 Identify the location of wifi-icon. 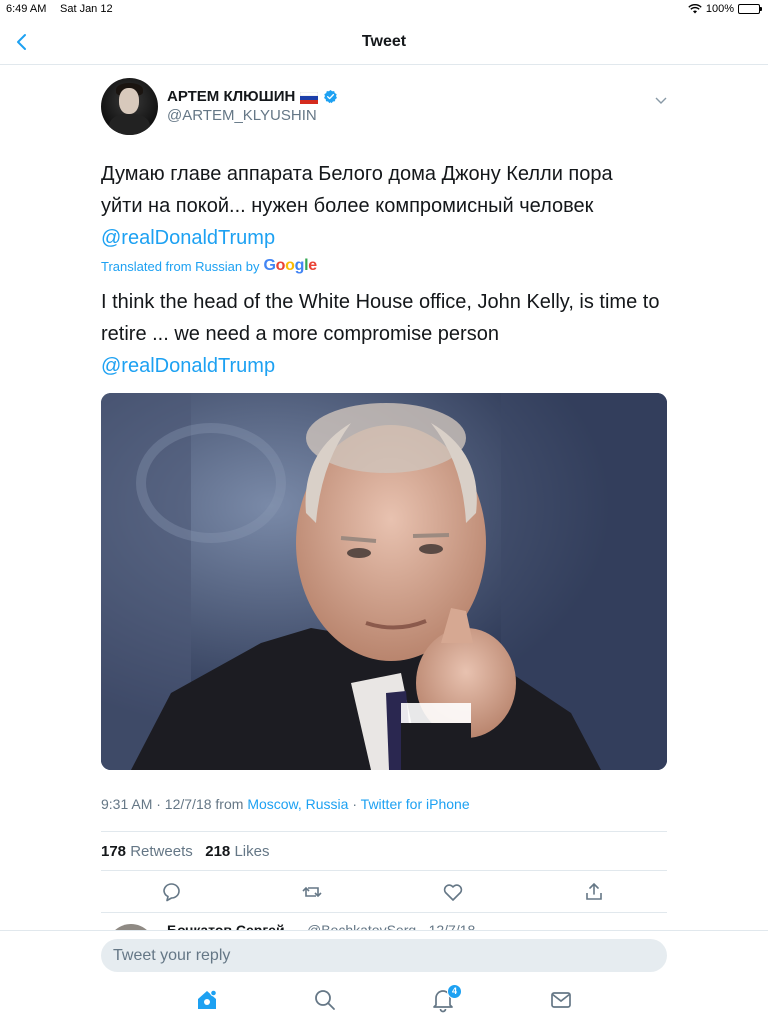
(695, 9).